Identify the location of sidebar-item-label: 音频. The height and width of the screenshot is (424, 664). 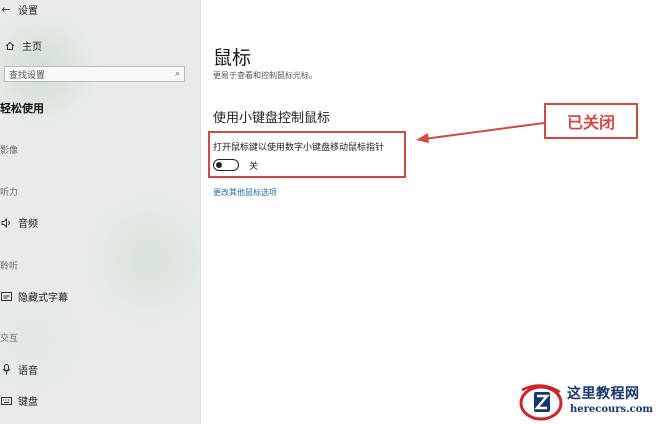
(28, 224).